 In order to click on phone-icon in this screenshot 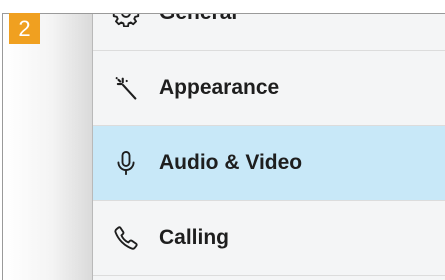, I will do `click(126, 238)`.